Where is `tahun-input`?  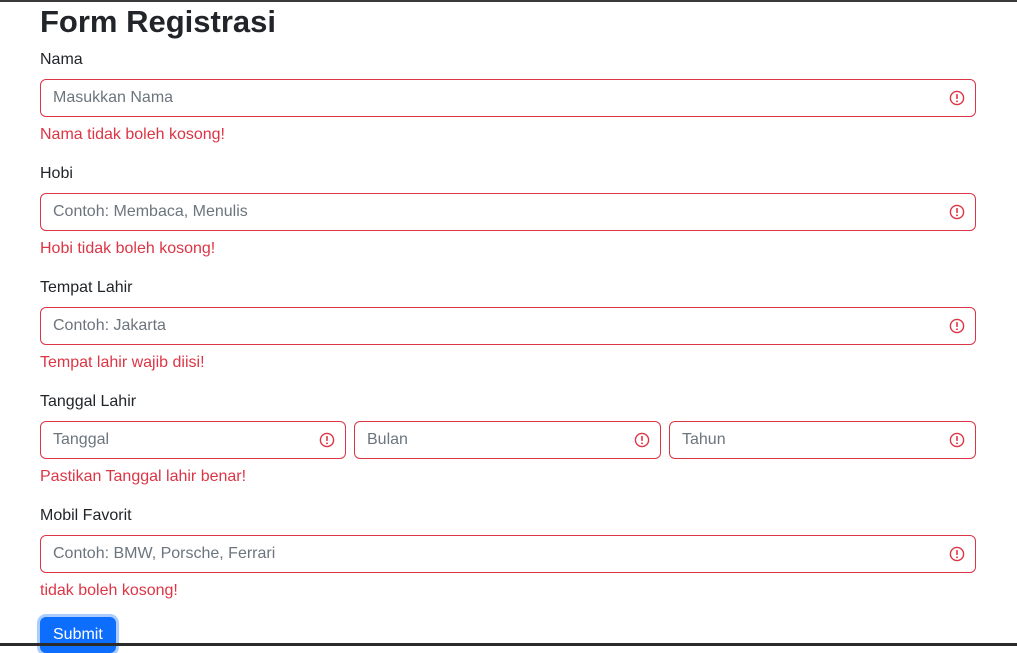
tahun-input is located at coordinates (803, 440).